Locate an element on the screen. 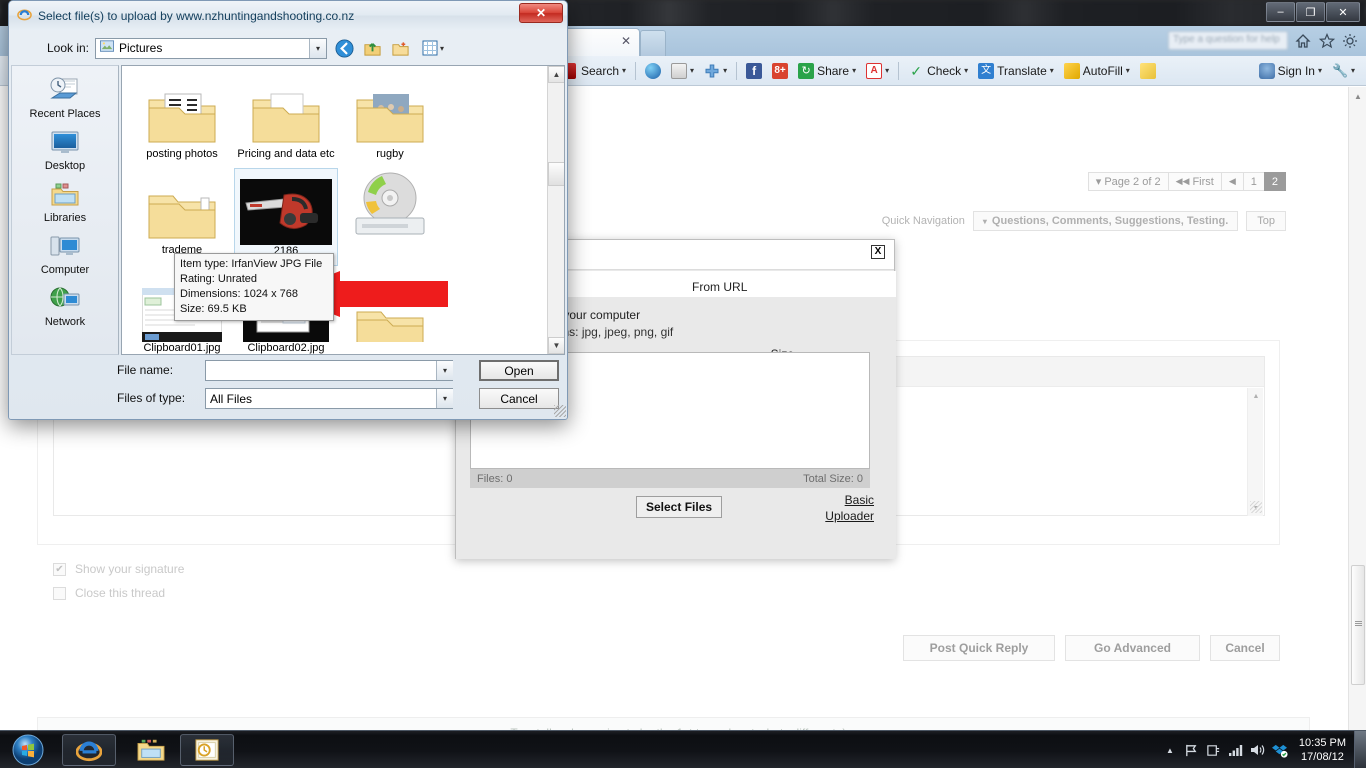  page-button-2: 2 is located at coordinates (1274, 181).